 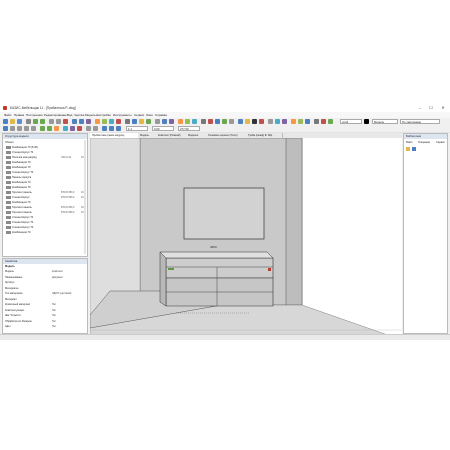 I want to click on circle-icon, so click(x=26, y=128).